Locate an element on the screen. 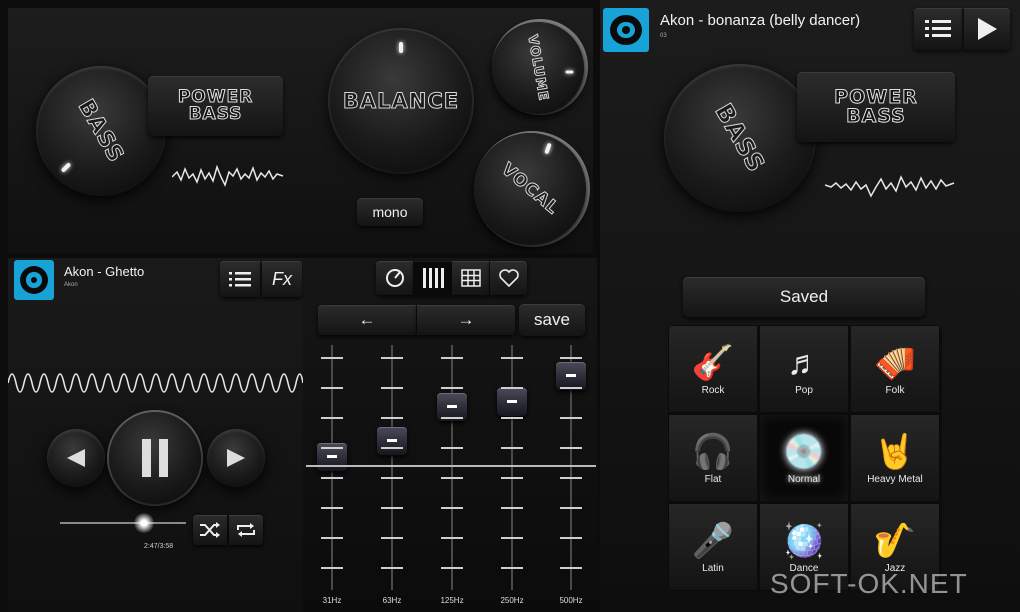 The height and width of the screenshot is (612, 1020). left-waveform is located at coordinates (155, 383).